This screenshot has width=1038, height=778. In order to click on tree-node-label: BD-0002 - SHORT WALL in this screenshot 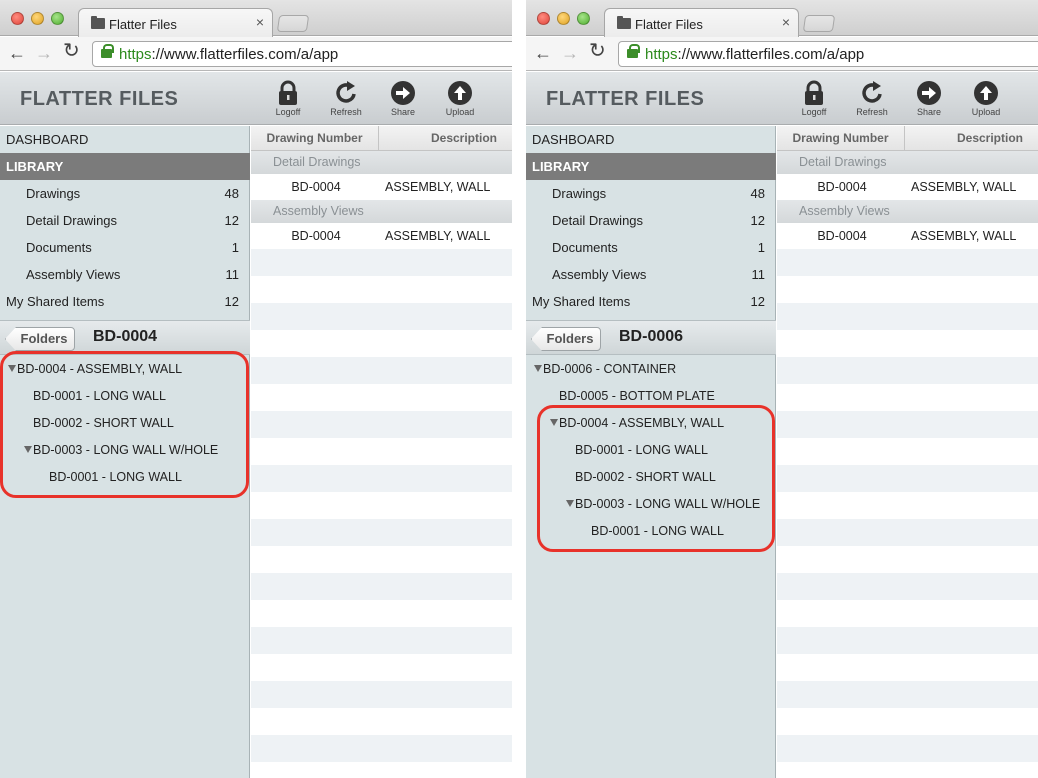, I will do `click(103, 423)`.